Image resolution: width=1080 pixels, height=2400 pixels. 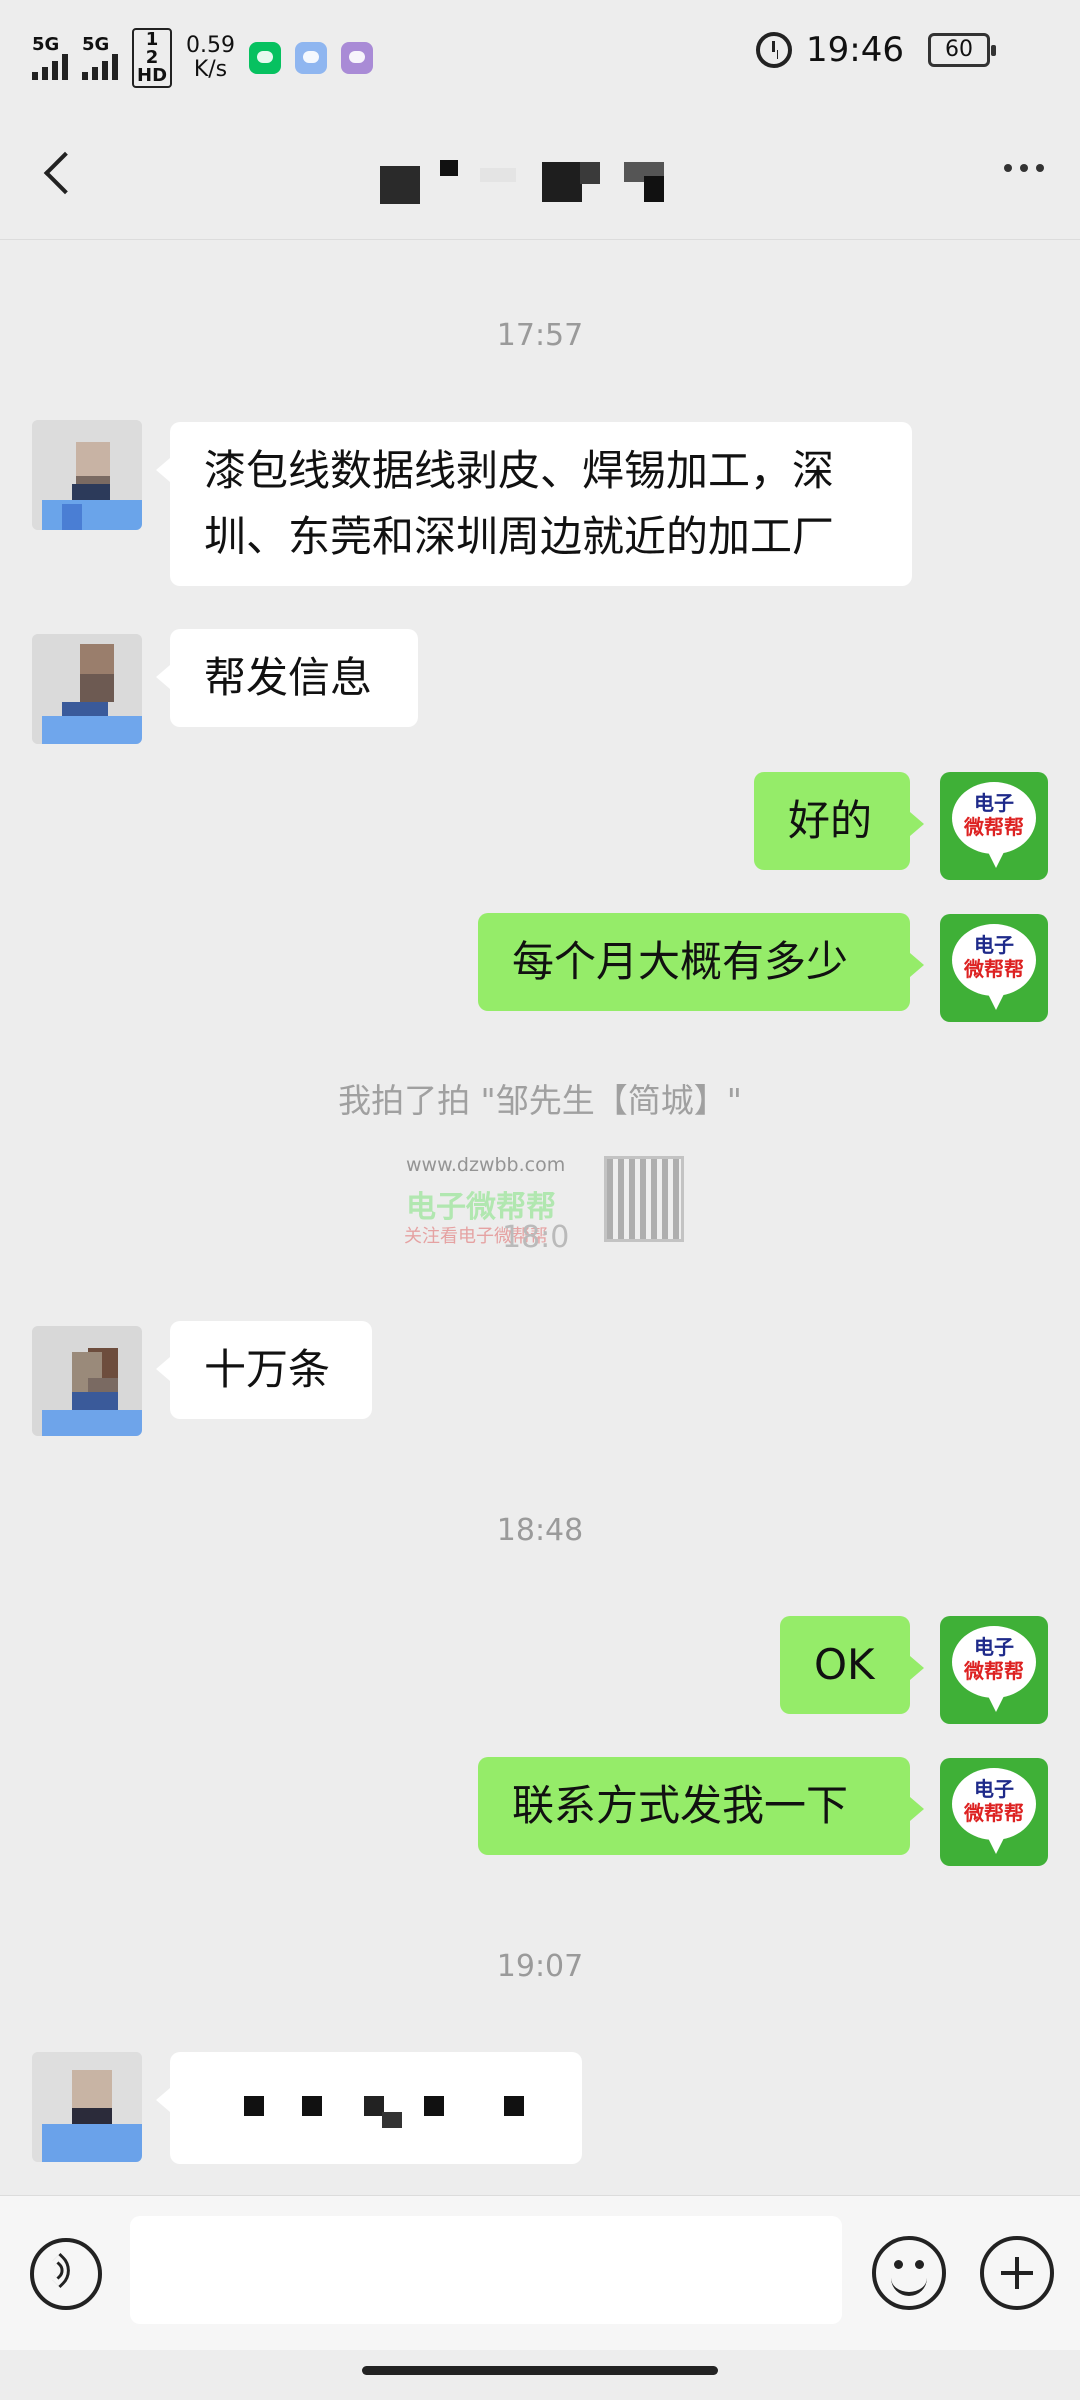 I want to click on input-bar, so click(x=540, y=2272).